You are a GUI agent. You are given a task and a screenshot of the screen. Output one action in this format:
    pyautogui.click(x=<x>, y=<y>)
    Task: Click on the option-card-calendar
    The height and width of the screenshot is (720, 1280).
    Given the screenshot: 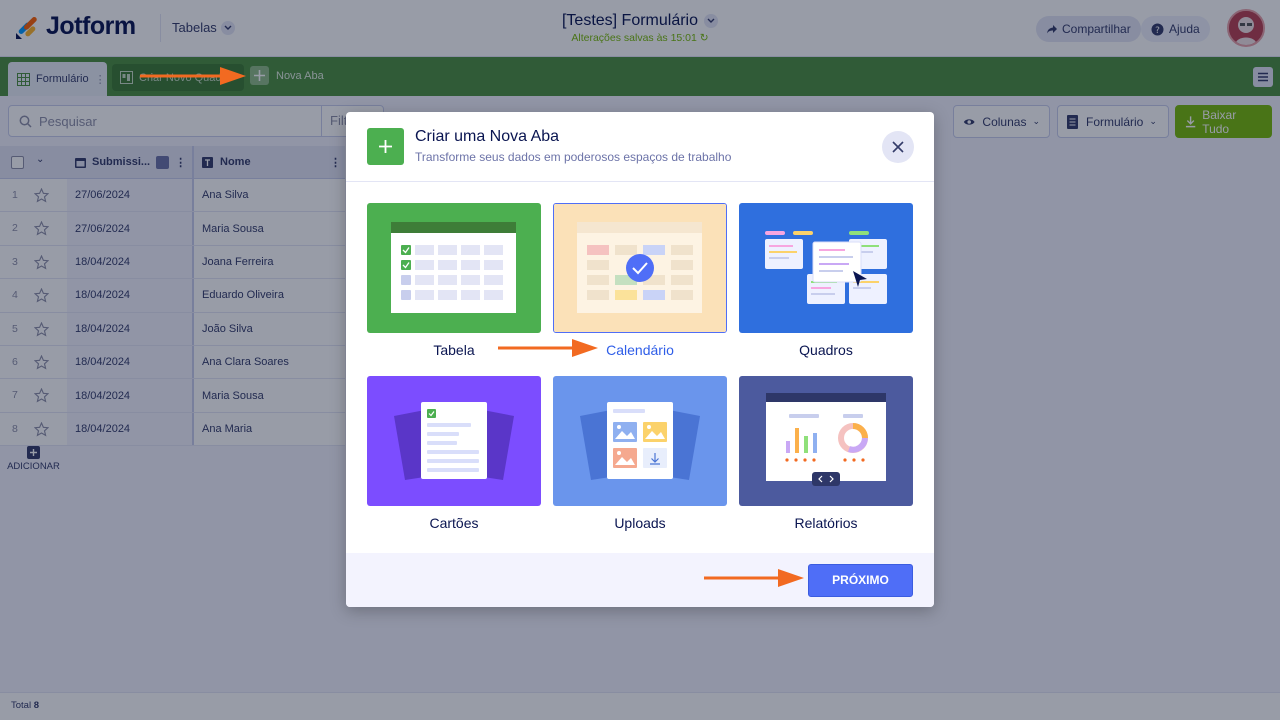 What is the action you would take?
    pyautogui.click(x=640, y=268)
    